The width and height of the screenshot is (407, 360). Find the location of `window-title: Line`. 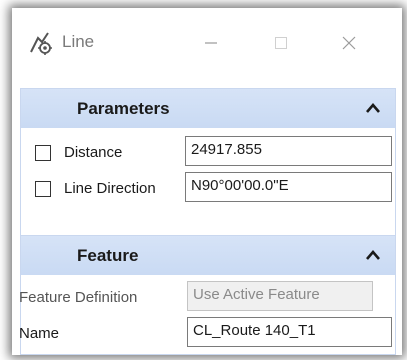

window-title: Line is located at coordinates (78, 41).